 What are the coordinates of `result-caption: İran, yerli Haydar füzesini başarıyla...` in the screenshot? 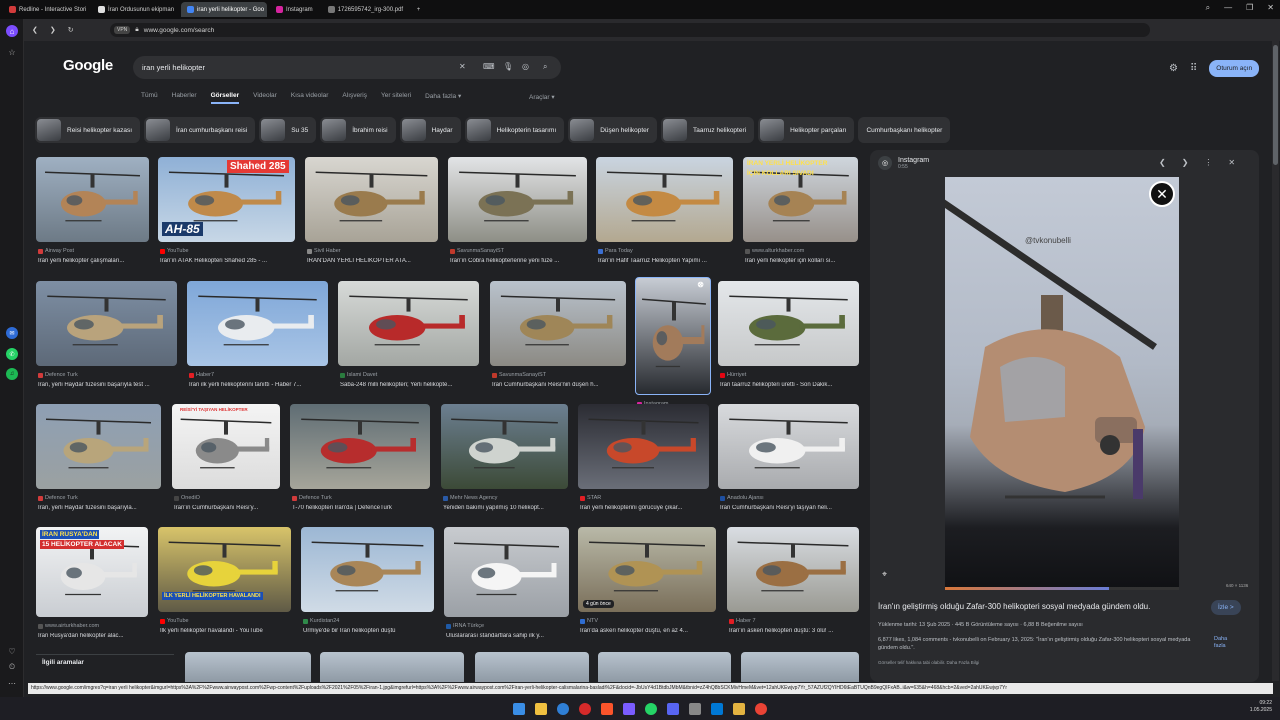 It's located at (100, 508).